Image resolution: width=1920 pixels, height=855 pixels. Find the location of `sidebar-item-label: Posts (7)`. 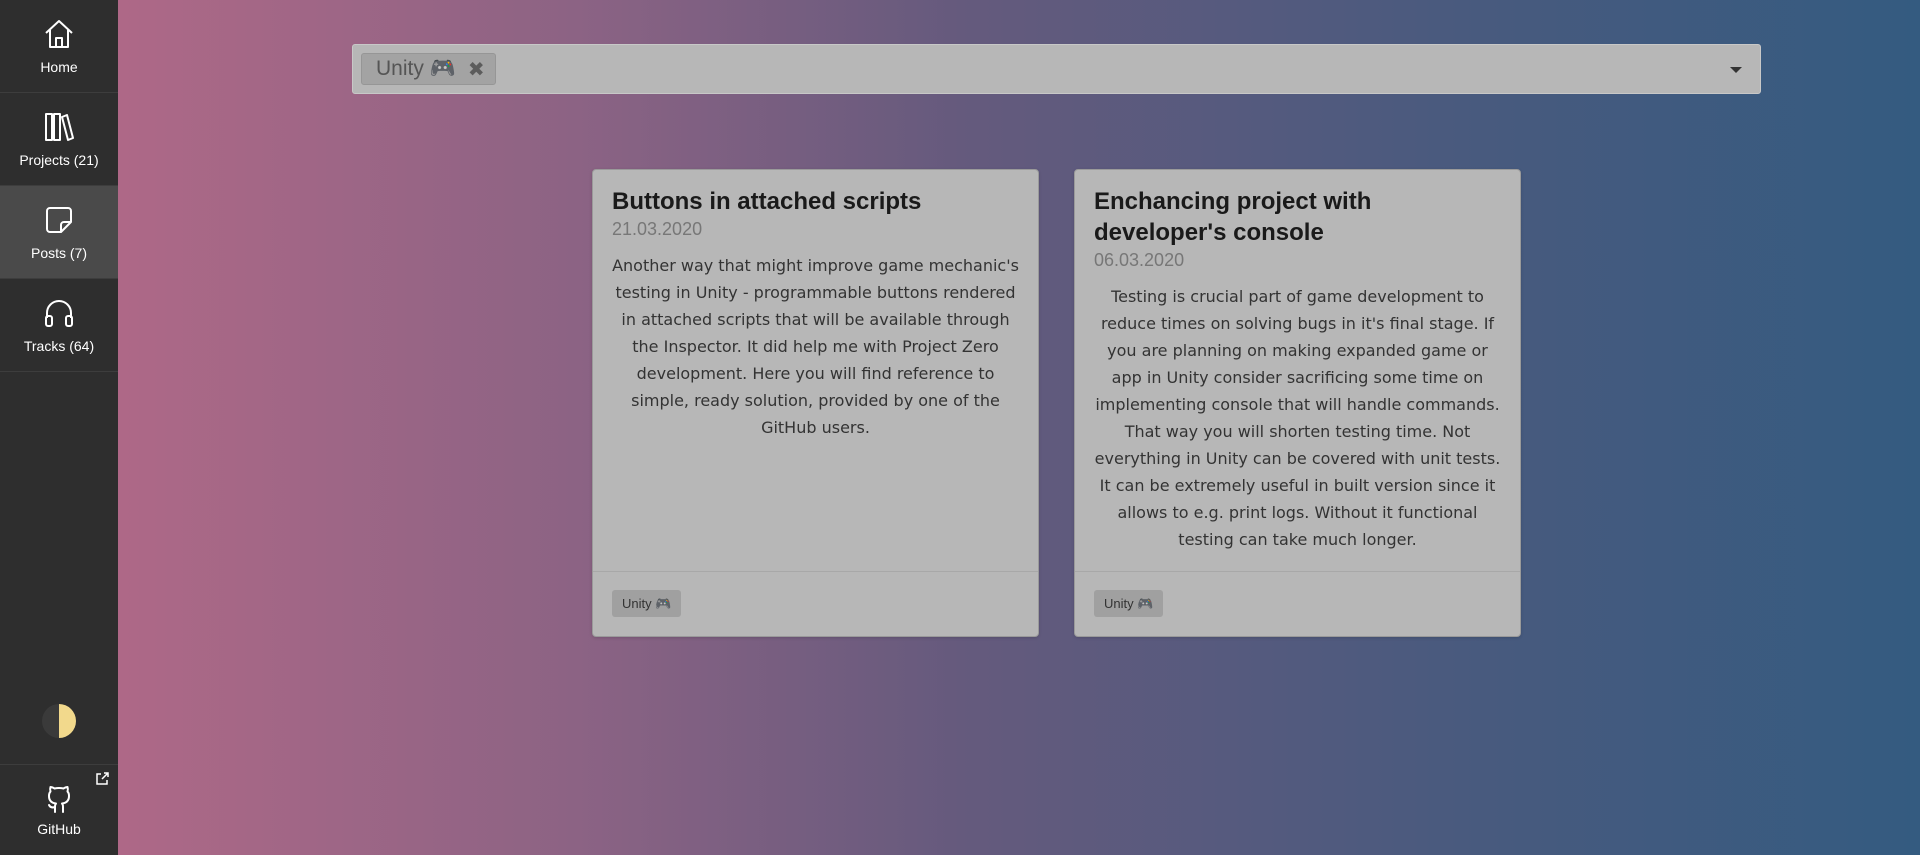

sidebar-item-label: Posts (7) is located at coordinates (58, 253).